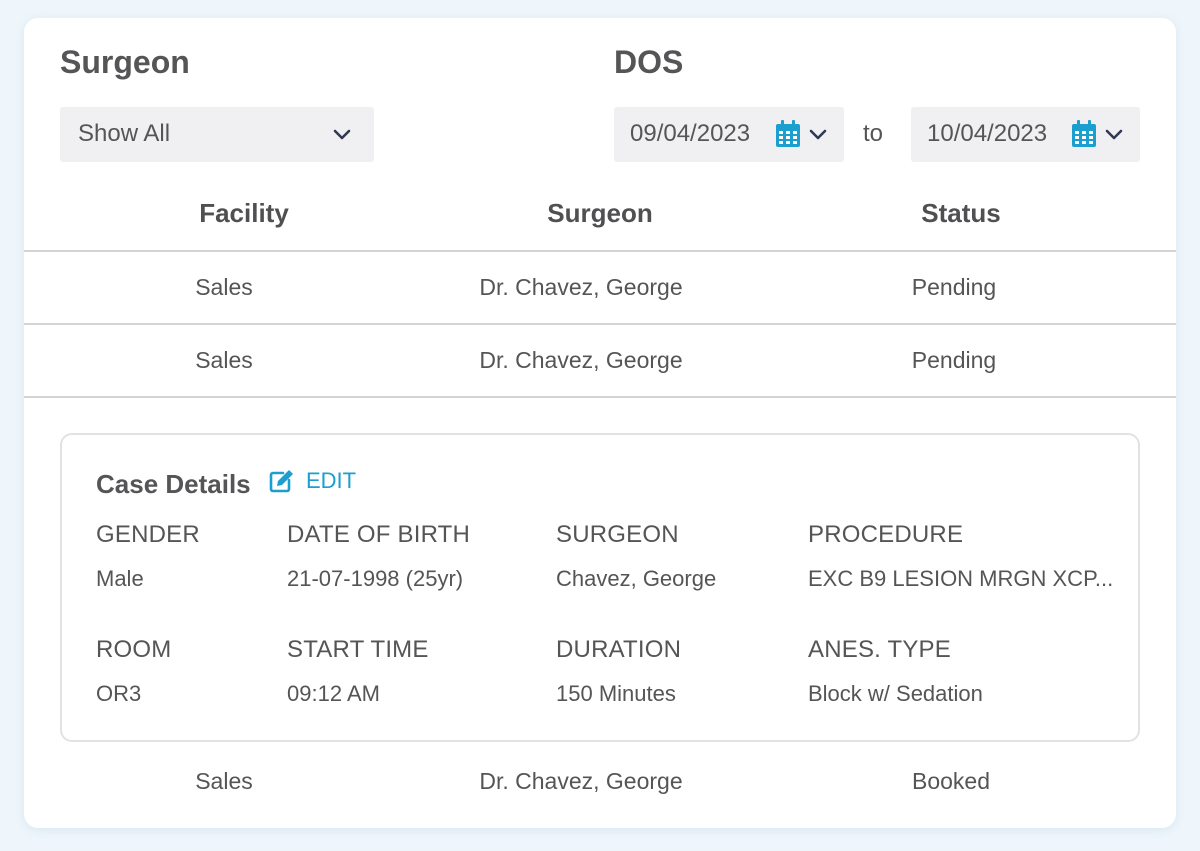 This screenshot has height=851, width=1200. What do you see at coordinates (616, 693) in the screenshot?
I see `field-value-duration: 150 Minutes` at bounding box center [616, 693].